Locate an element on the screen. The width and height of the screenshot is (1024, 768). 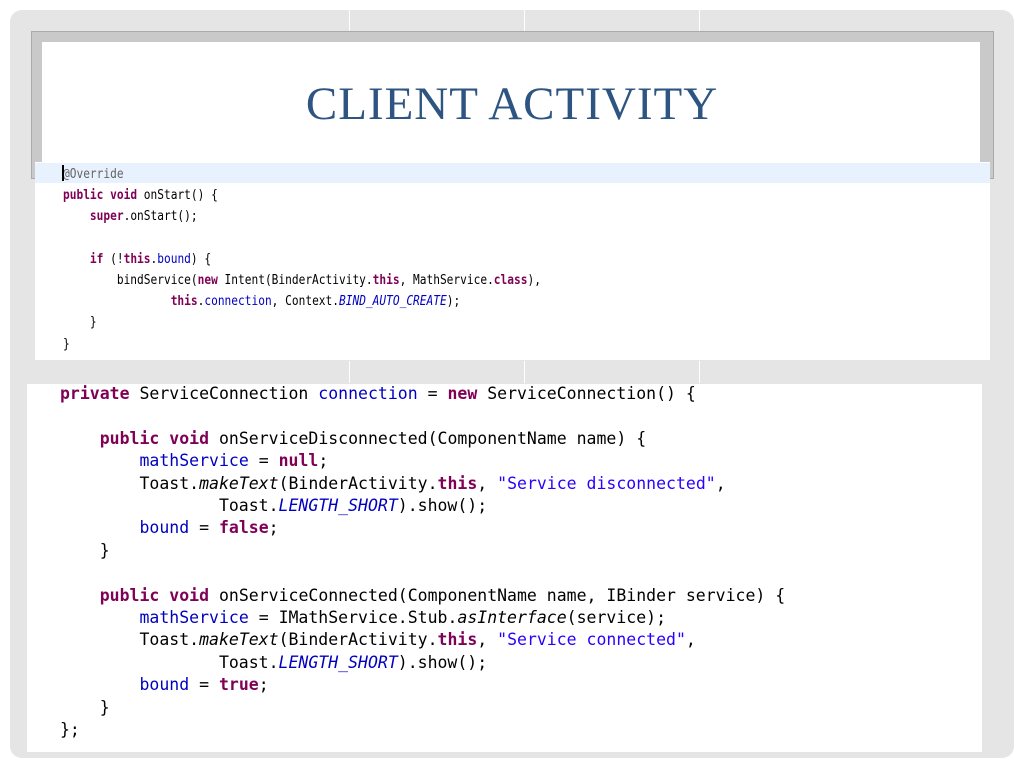
slide-title: CLIENT ACTIVITY is located at coordinates (512, 104).